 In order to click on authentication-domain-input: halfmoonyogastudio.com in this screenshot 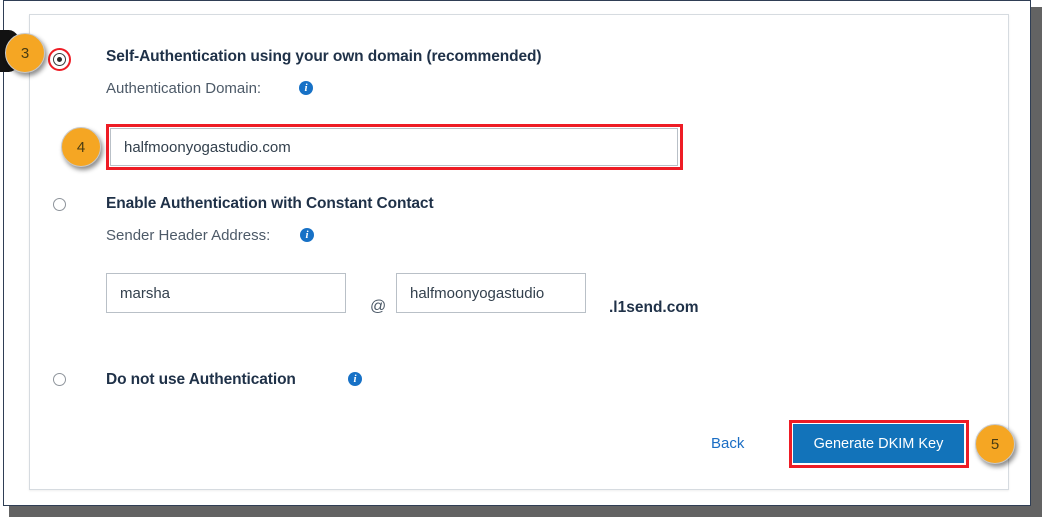, I will do `click(394, 147)`.